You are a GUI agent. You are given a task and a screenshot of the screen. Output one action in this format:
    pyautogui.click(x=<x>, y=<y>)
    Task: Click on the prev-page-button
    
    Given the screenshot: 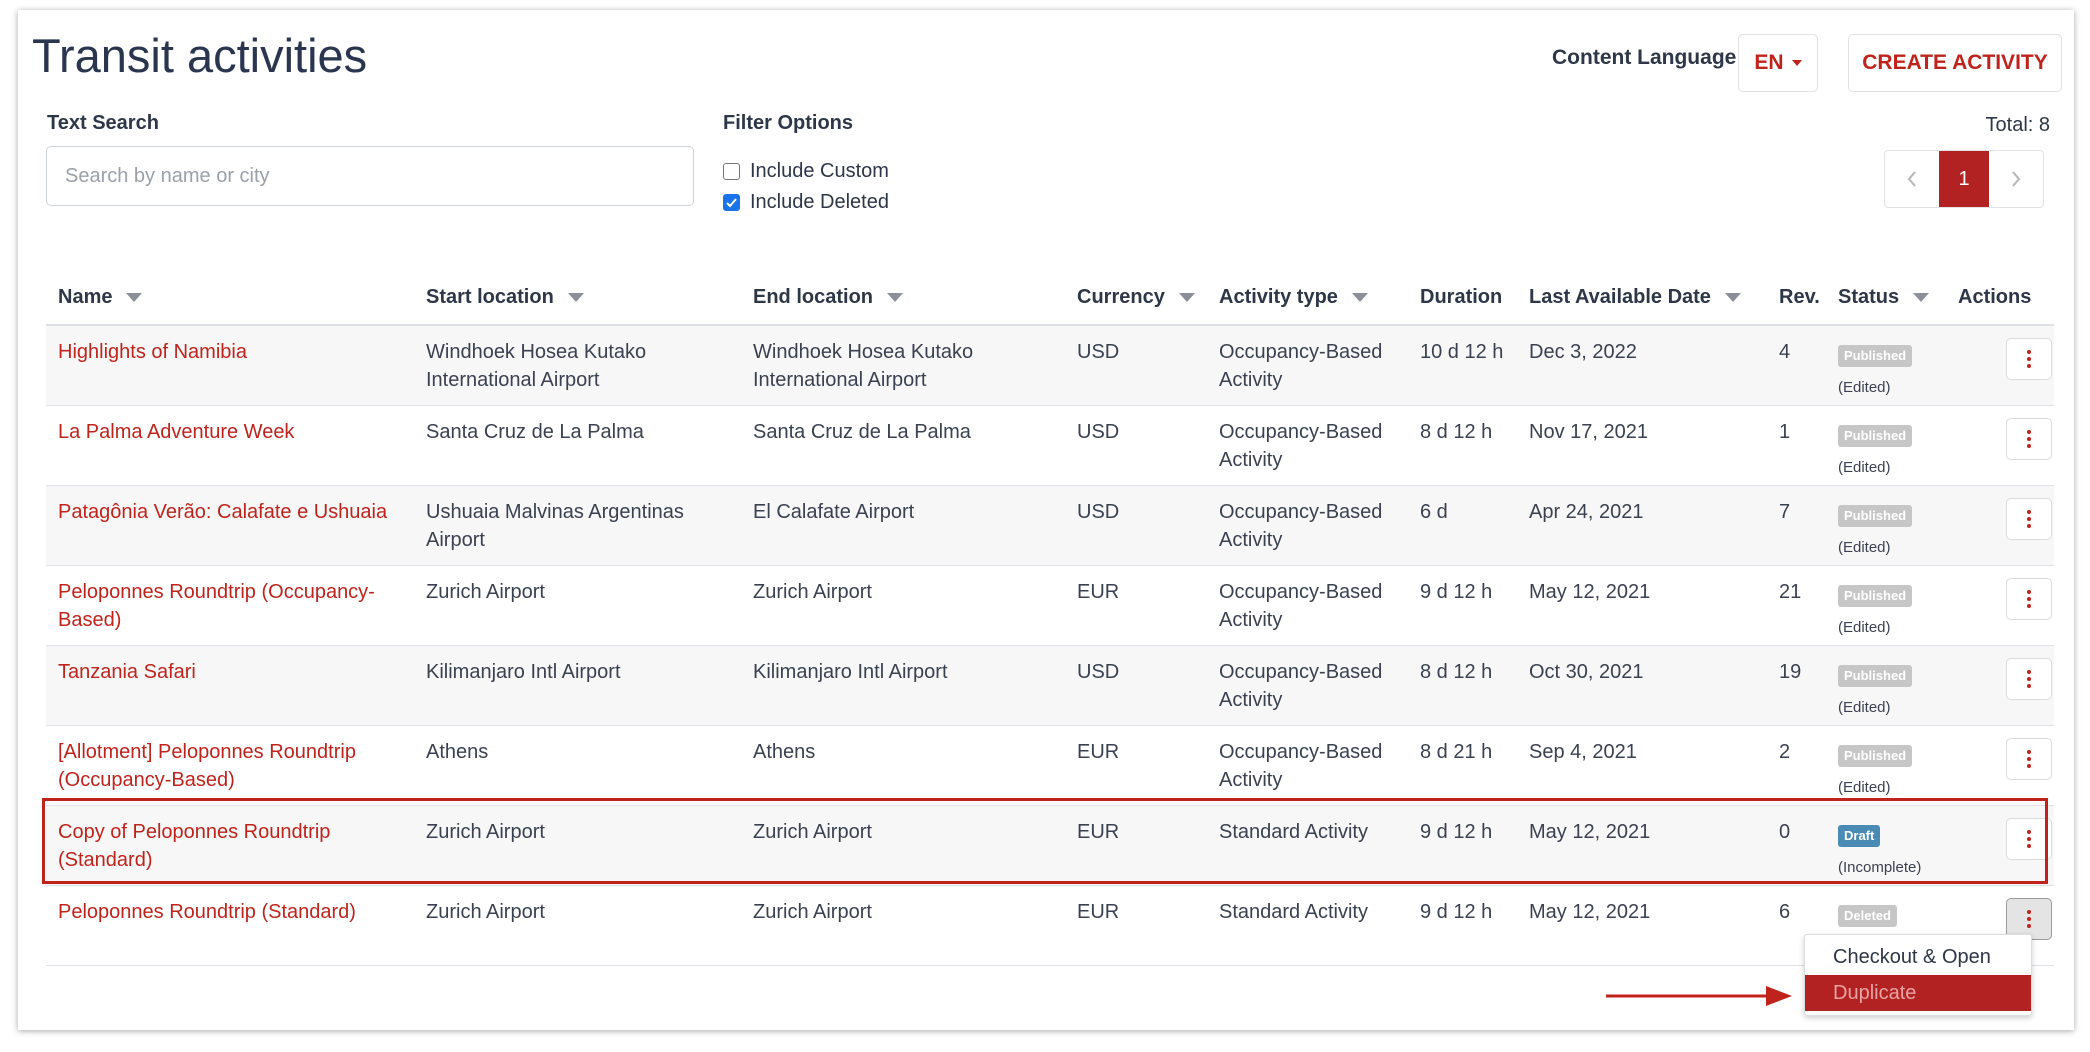 What is the action you would take?
    pyautogui.click(x=1912, y=179)
    